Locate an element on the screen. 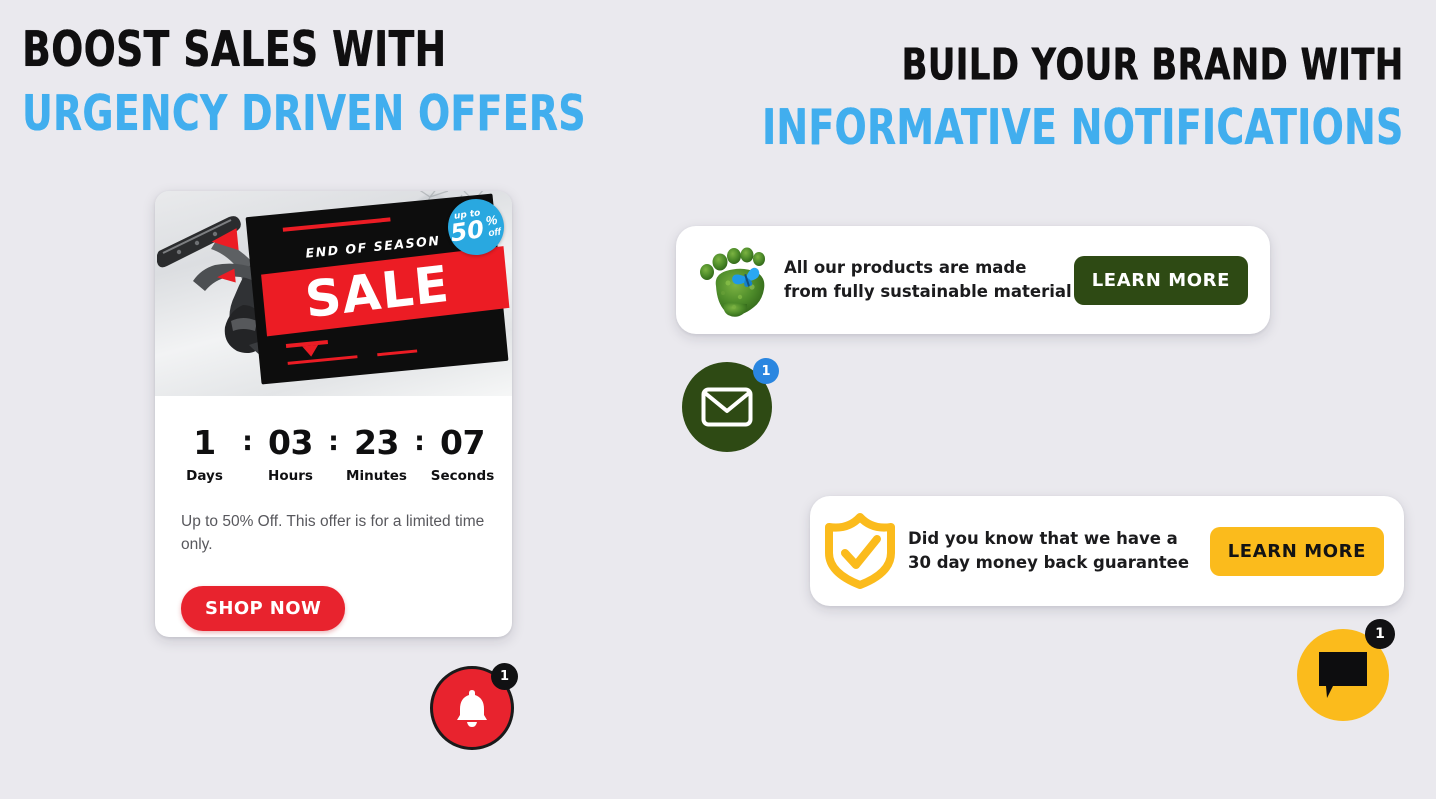 The width and height of the screenshot is (1436, 799). message-envelope-button: 1 is located at coordinates (730, 405).